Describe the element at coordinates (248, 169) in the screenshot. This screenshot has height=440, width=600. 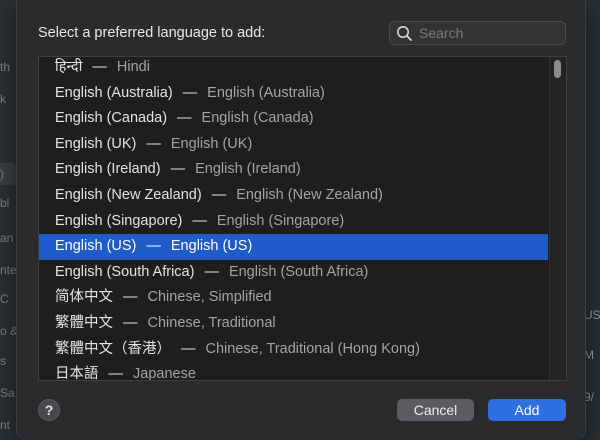
I see `language-translated-name: English (Ireland)` at that location.